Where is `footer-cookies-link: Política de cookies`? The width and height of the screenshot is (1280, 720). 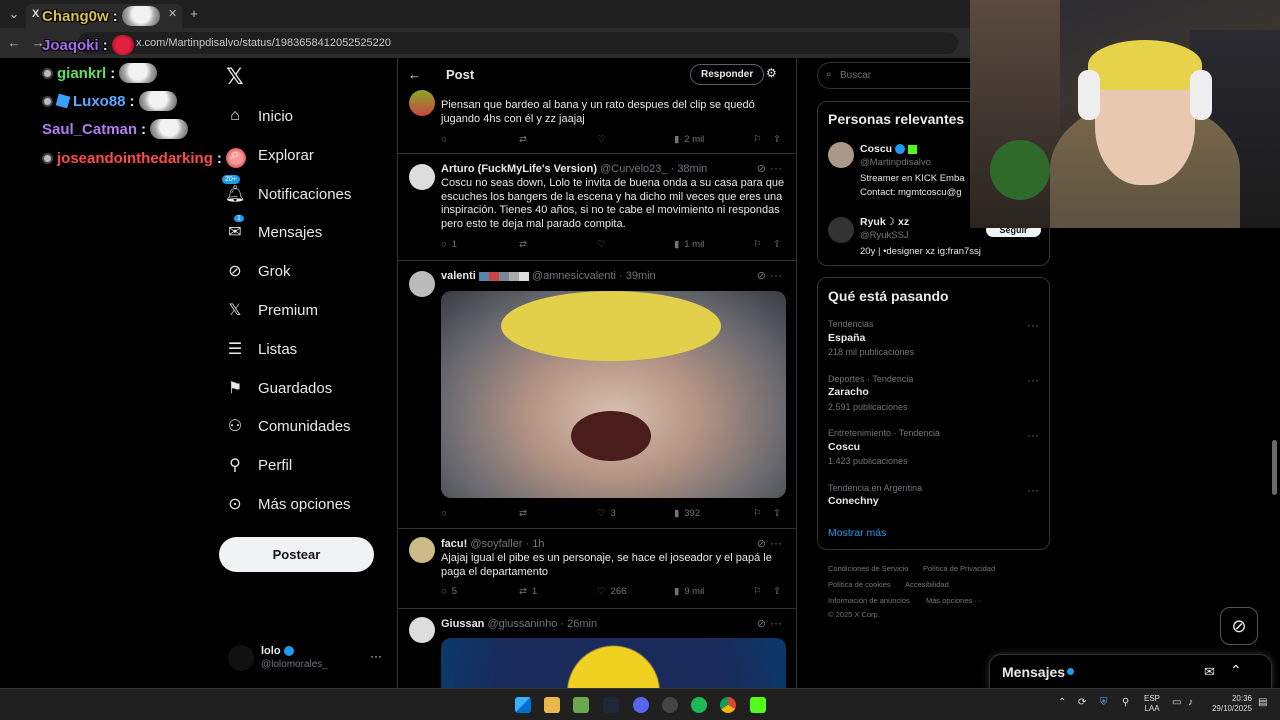 footer-cookies-link: Política de cookies is located at coordinates (859, 584).